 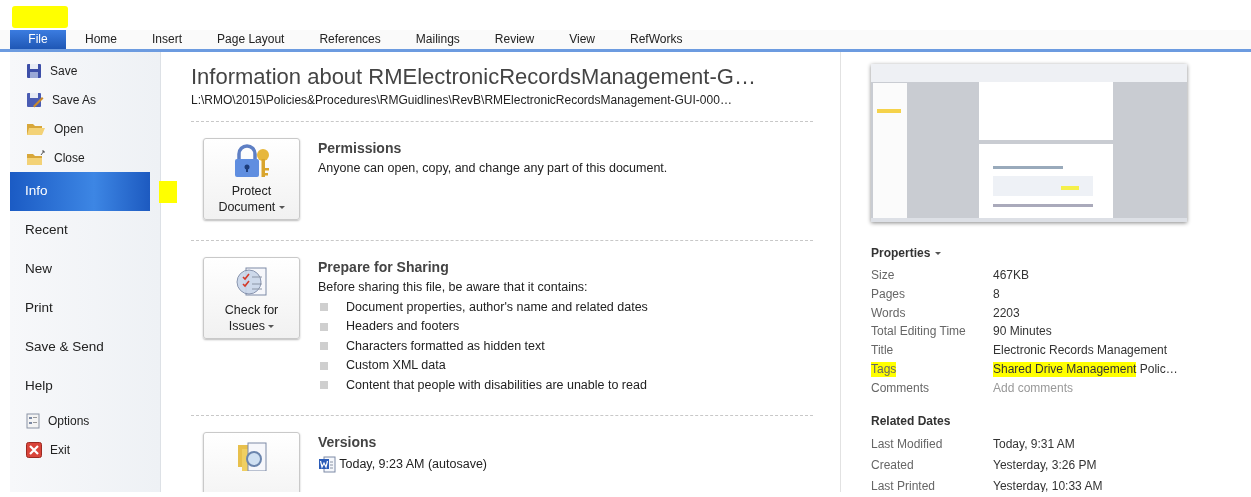 What do you see at coordinates (80, 70) in the screenshot?
I see `sidebar-item: Save` at bounding box center [80, 70].